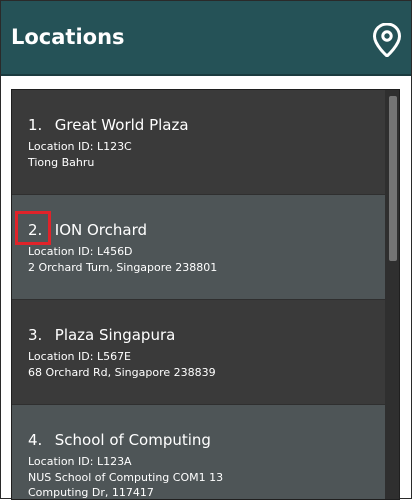 This screenshot has width=412, height=500. Describe the element at coordinates (387, 40) in the screenshot. I see `map-pin-icon` at that location.